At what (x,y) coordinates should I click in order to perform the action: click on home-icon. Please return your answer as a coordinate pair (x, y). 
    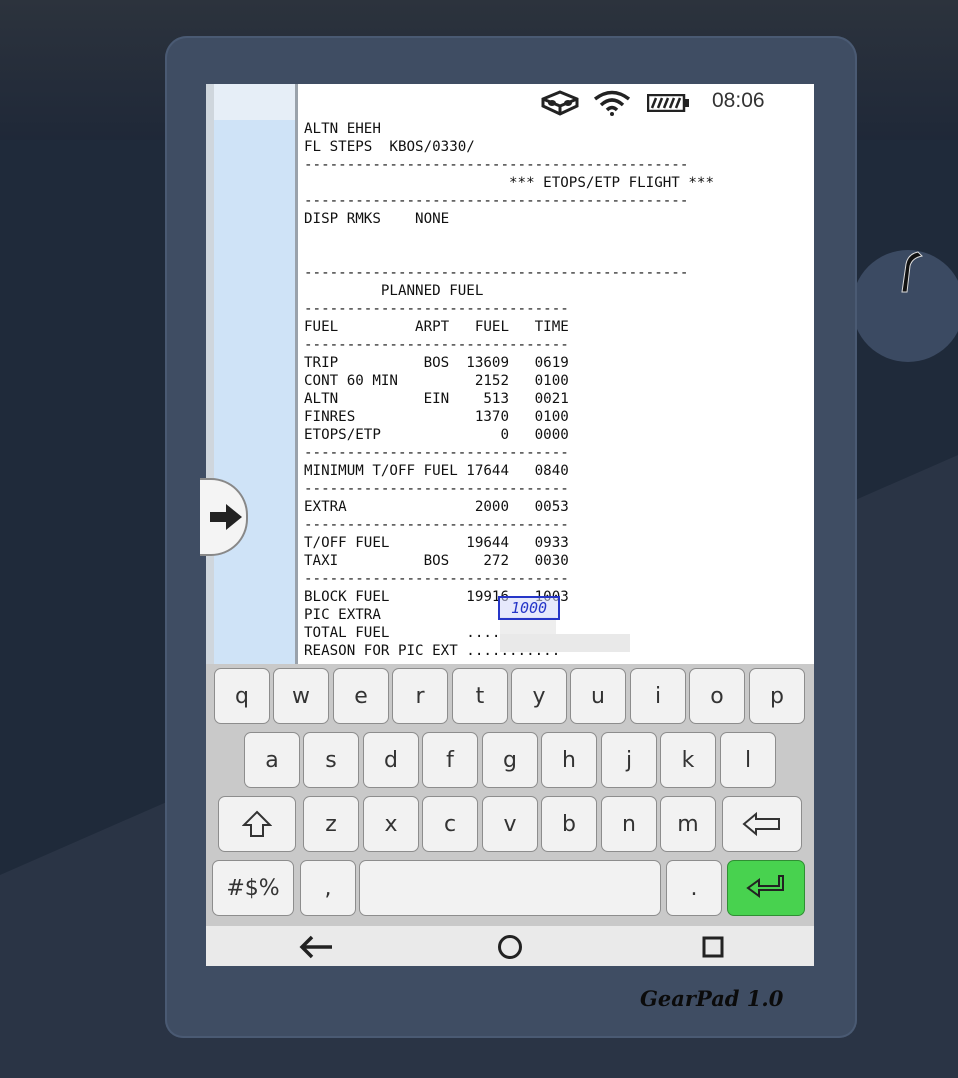
    Looking at the image, I should click on (510, 947).